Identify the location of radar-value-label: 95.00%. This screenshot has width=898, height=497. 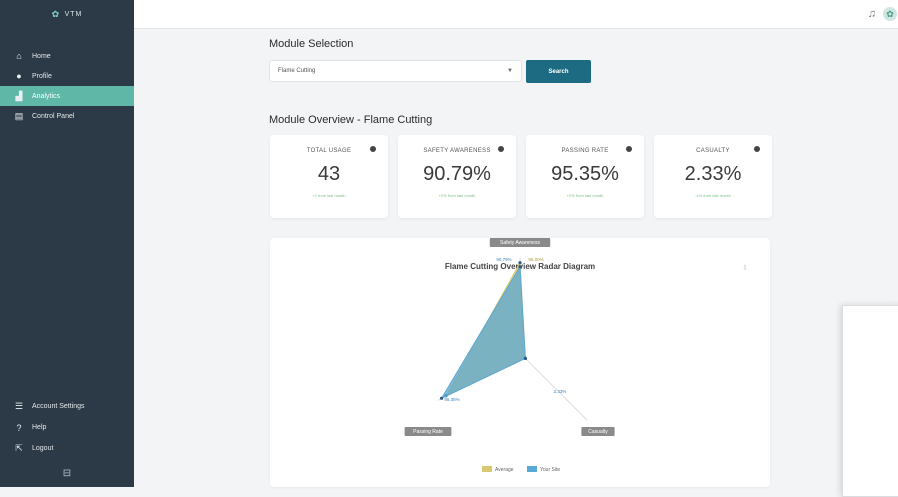
(535, 259).